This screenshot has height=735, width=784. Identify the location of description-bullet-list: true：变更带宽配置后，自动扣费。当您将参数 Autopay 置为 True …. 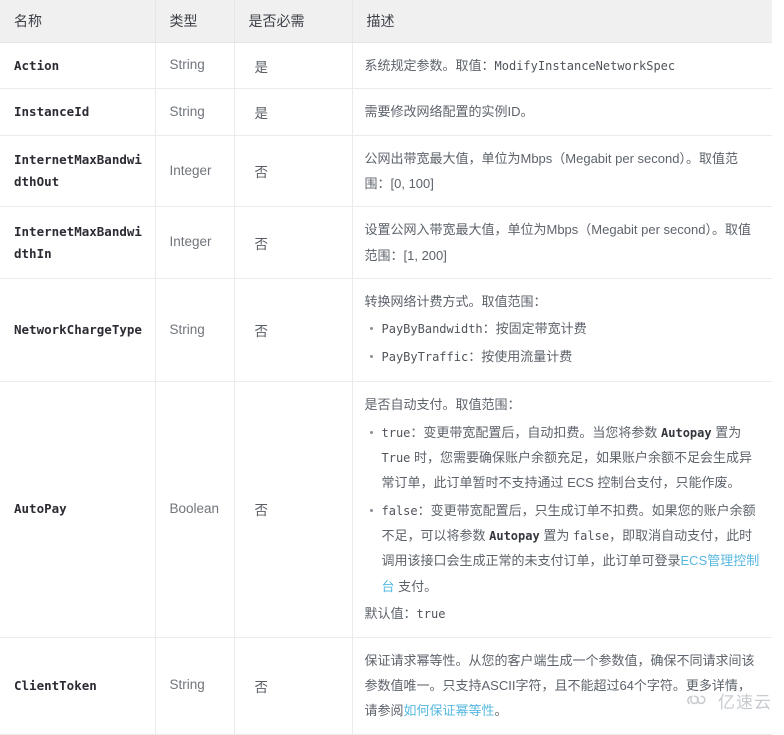
(564, 510).